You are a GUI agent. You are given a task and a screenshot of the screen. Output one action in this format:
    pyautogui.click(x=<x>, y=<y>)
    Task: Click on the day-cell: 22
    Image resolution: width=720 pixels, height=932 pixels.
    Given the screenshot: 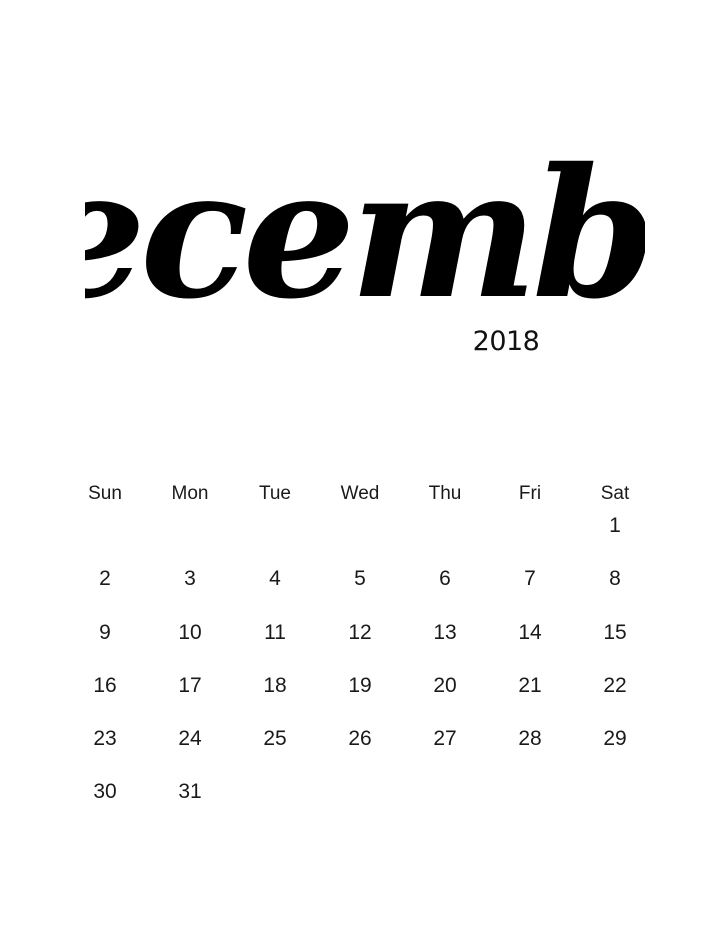 What is the action you would take?
    pyautogui.click(x=615, y=685)
    